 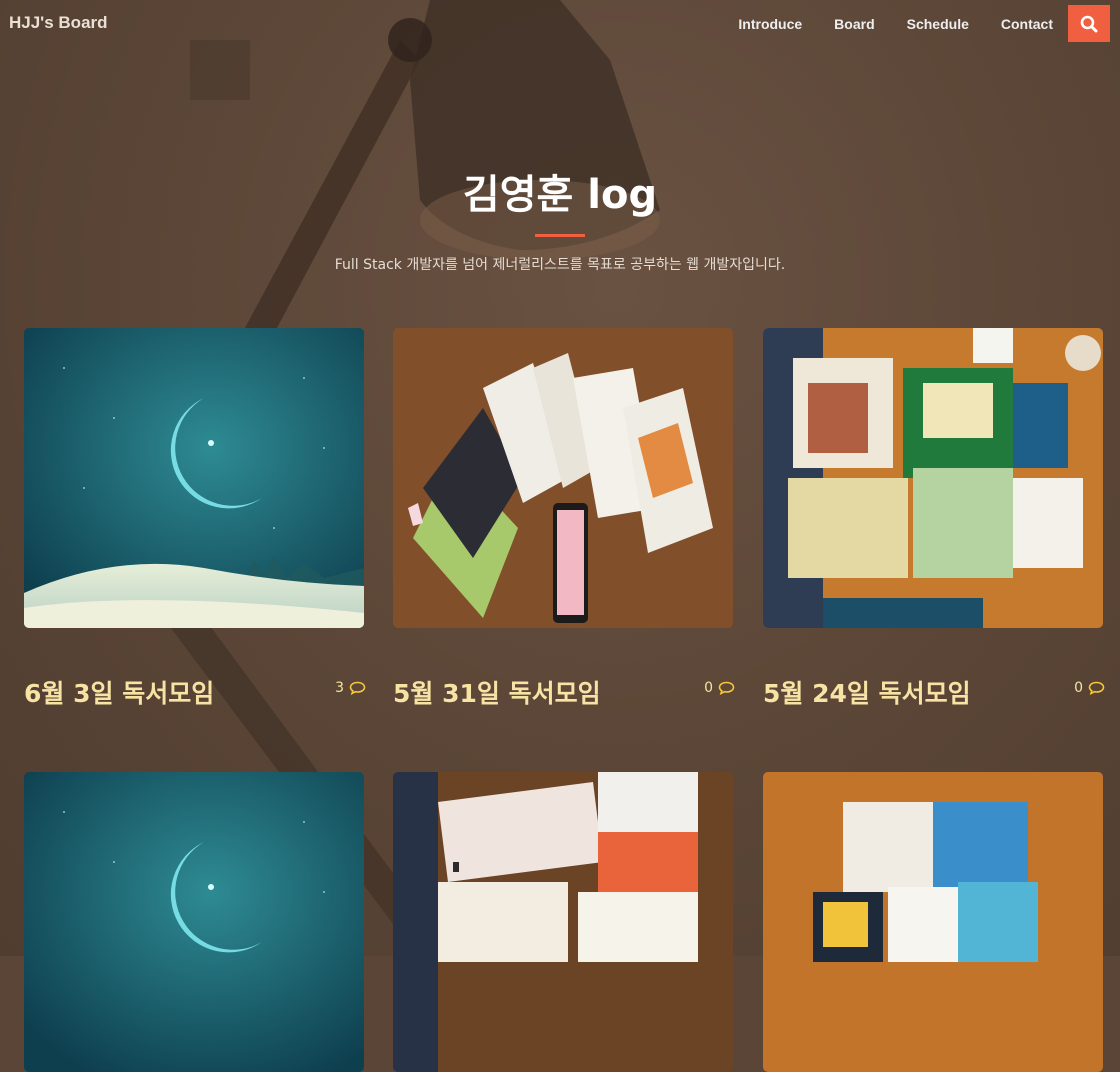 I want to click on comment-count: 3, so click(x=350, y=688).